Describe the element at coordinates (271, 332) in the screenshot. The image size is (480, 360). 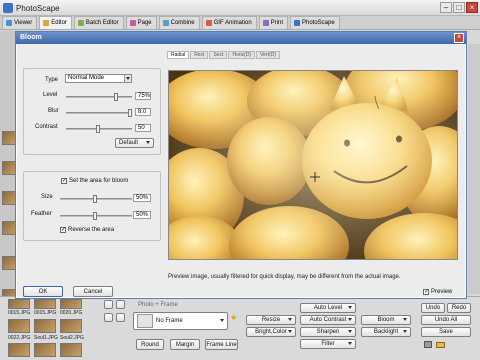
I see `bright-color-button: Bright,Color` at that location.